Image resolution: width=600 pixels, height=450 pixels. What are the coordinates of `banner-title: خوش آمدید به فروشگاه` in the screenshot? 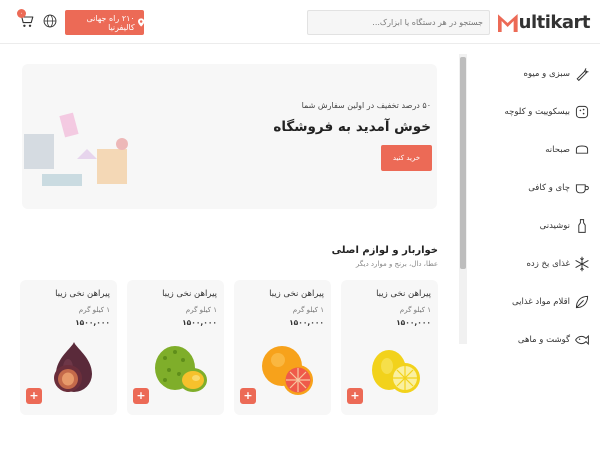 It's located at (352, 127).